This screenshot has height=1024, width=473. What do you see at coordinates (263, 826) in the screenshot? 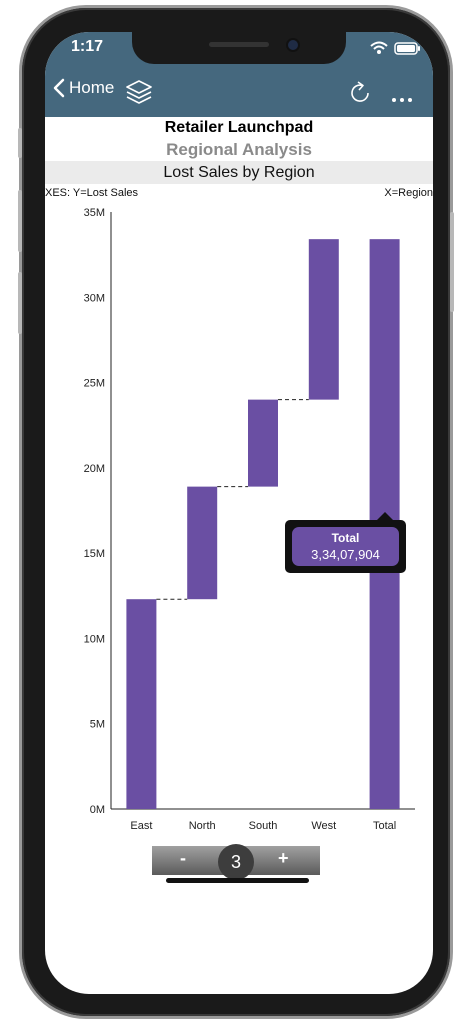
I see `x-tick-label: South` at bounding box center [263, 826].